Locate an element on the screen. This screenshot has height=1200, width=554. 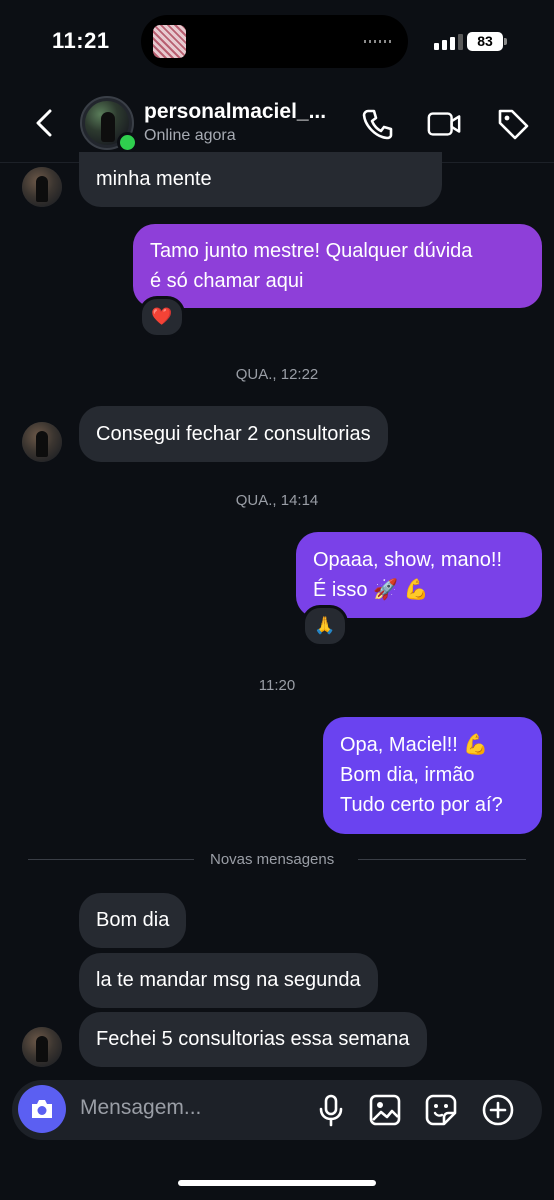
pray-reaction: 🙏 is located at coordinates (325, 626).